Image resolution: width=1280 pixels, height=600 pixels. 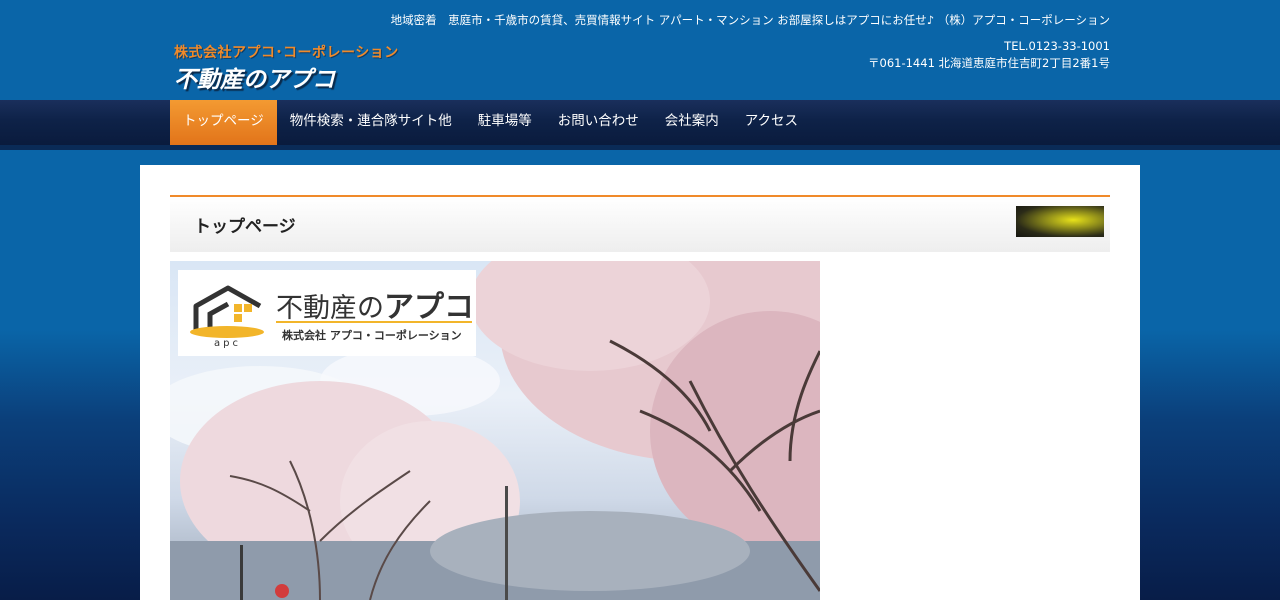 I want to click on page-title: トップページ, so click(x=245, y=227).